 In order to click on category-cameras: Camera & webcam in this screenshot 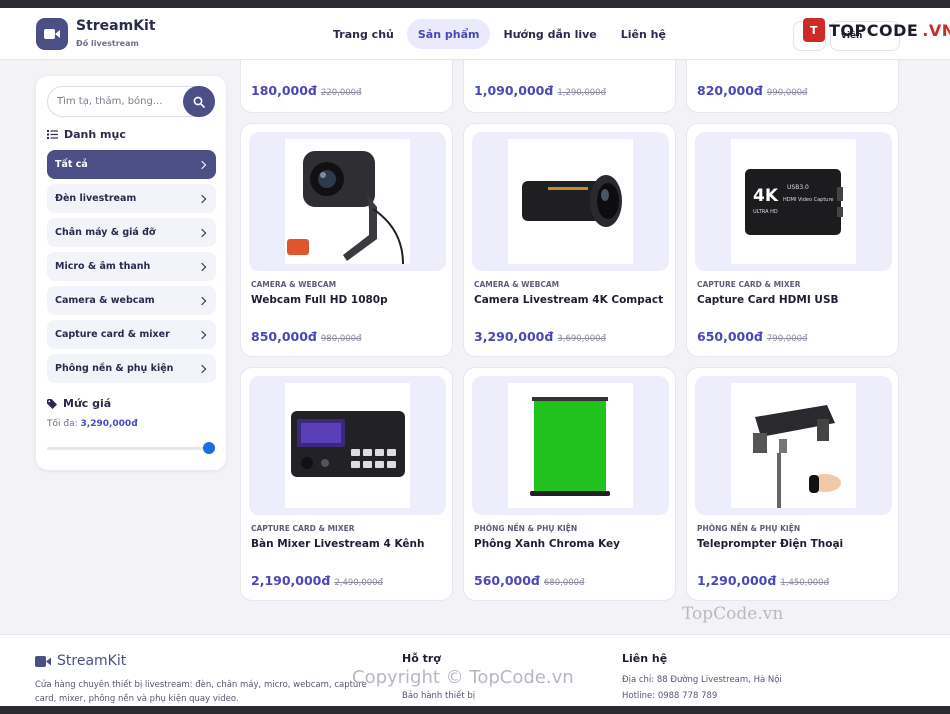, I will do `click(131, 300)`.